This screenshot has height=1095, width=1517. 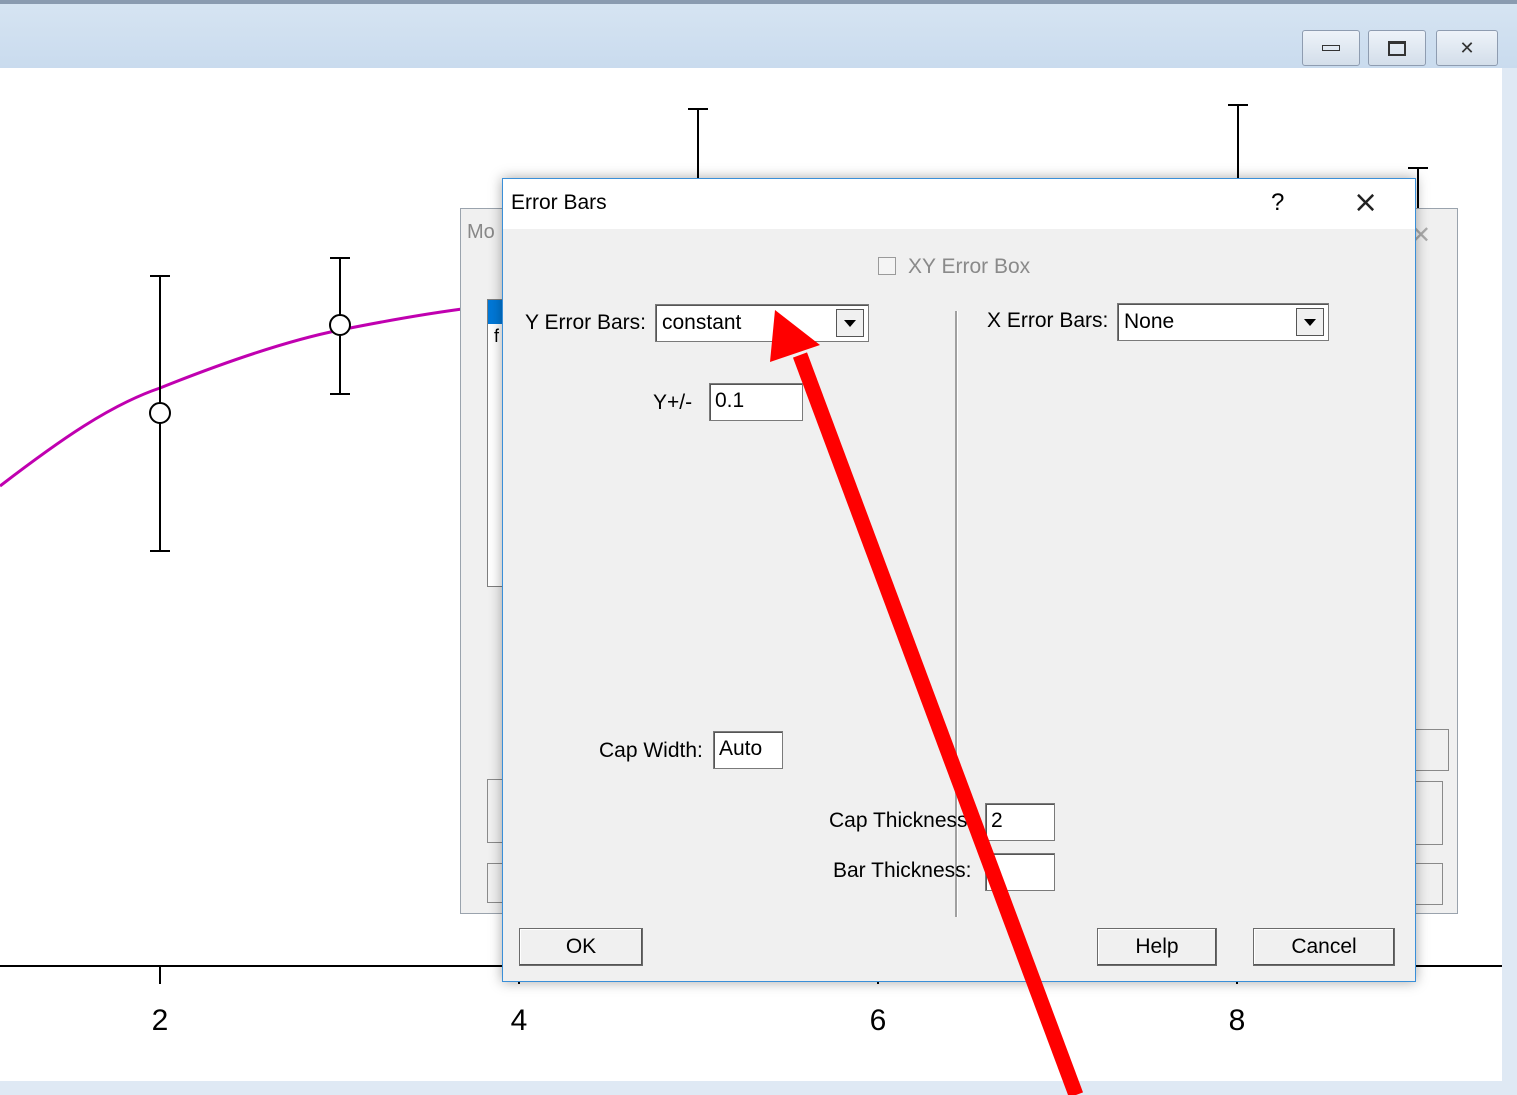 What do you see at coordinates (1048, 320) in the screenshot?
I see `x-error-bars-label: X Error Bars:` at bounding box center [1048, 320].